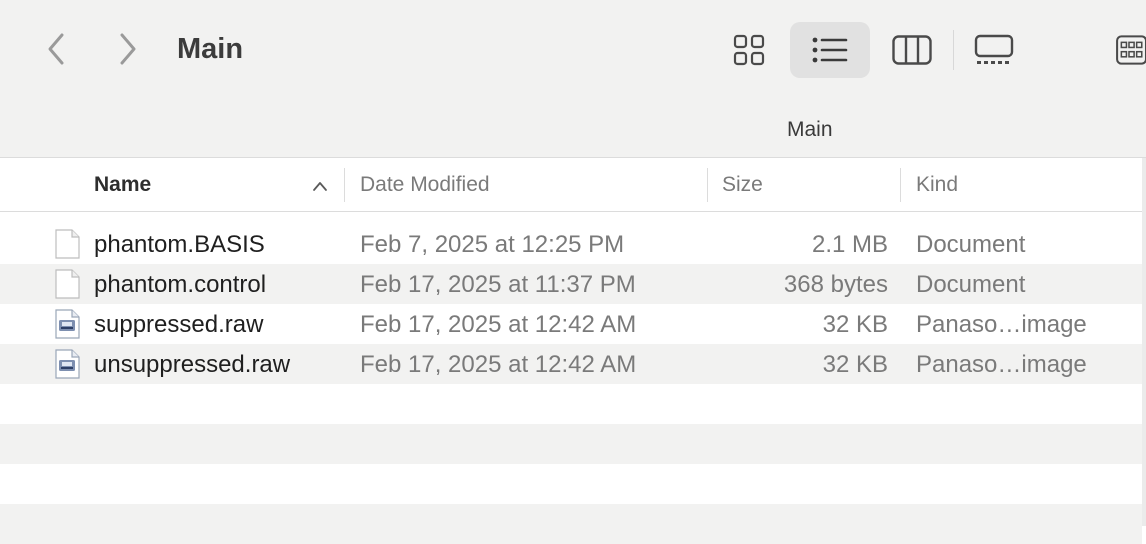 This screenshot has width=1146, height=544. What do you see at coordinates (425, 185) in the screenshot?
I see `column-date-header: Date Modified` at bounding box center [425, 185].